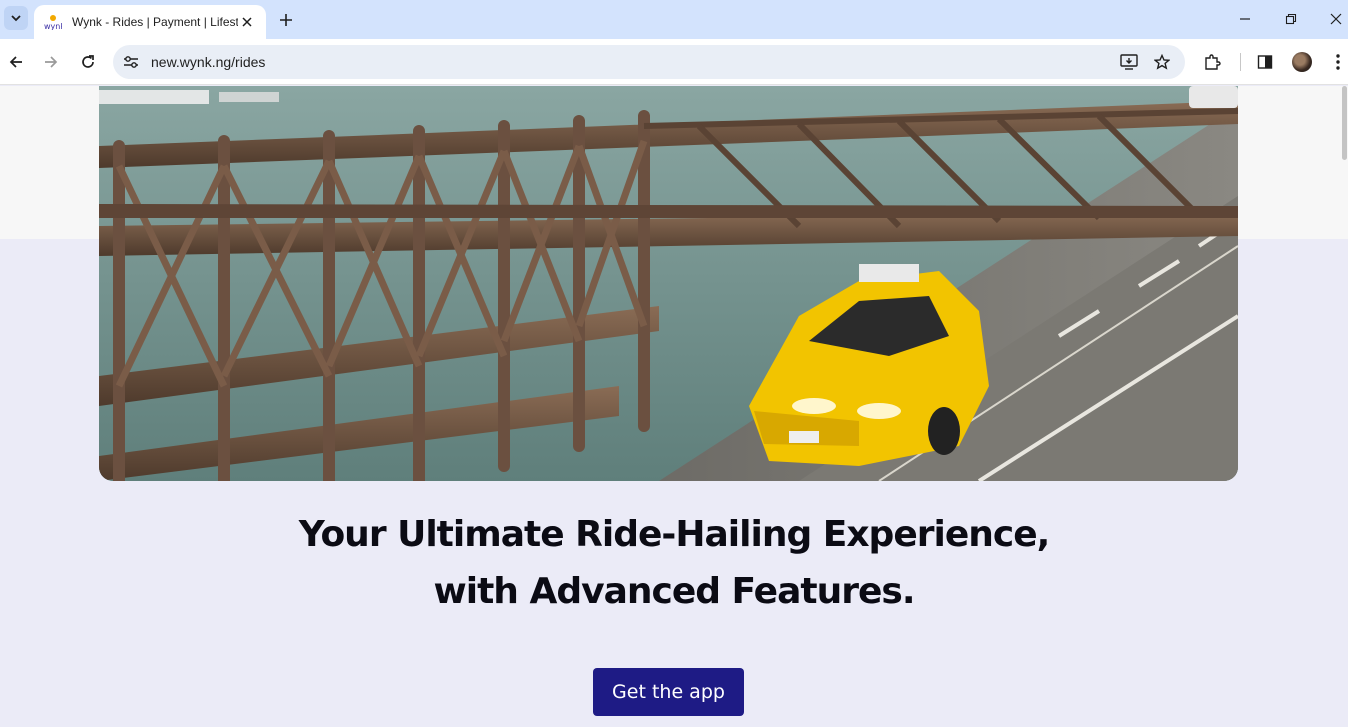 Image resolution: width=1348 pixels, height=727 pixels. What do you see at coordinates (1240, 62) in the screenshot?
I see `toolbar-divider` at bounding box center [1240, 62].